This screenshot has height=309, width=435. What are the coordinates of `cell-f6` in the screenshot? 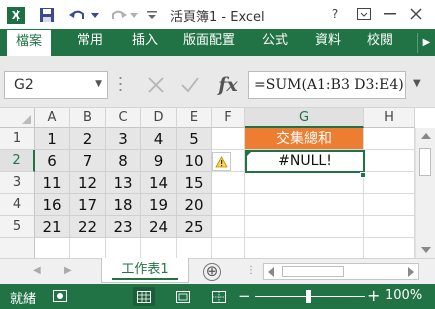 It's located at (228, 248).